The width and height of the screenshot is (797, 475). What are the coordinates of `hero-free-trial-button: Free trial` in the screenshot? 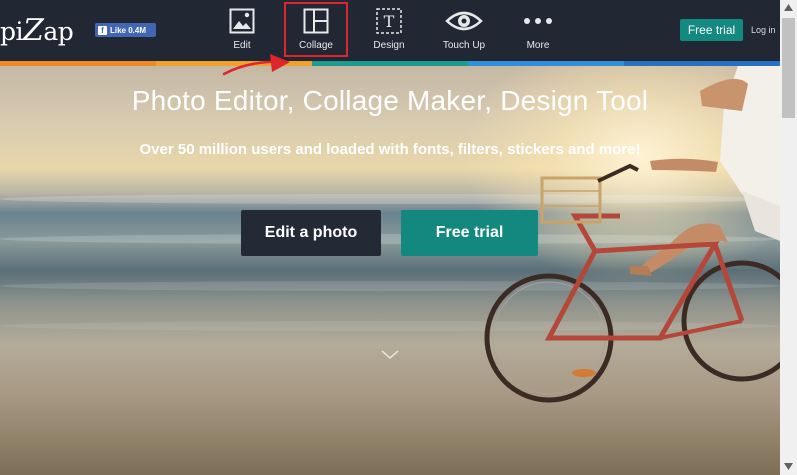 It's located at (469, 233).